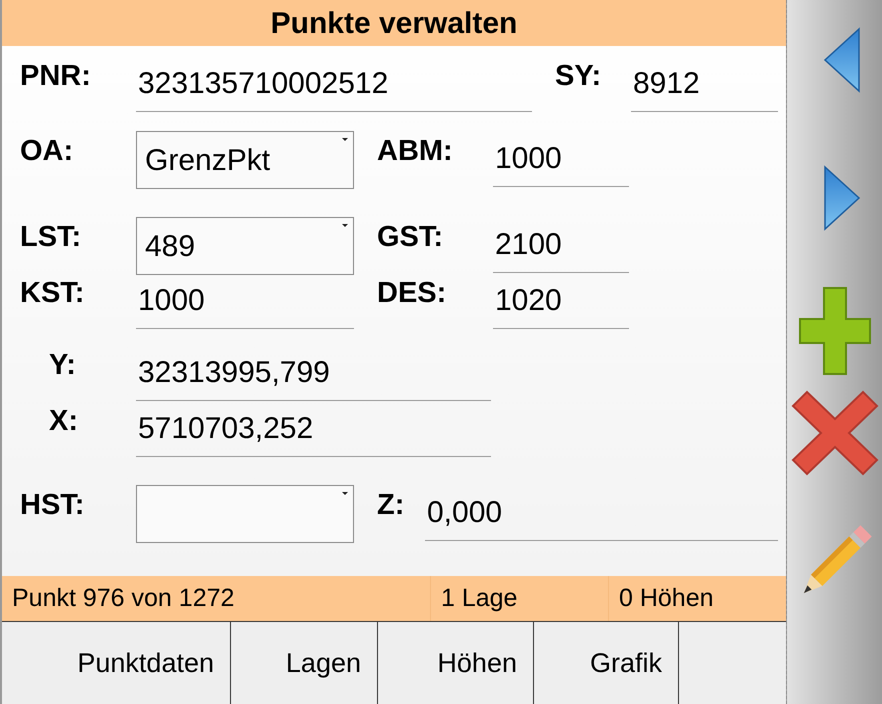 The image size is (882, 704). I want to click on field-label: PNR:, so click(55, 76).